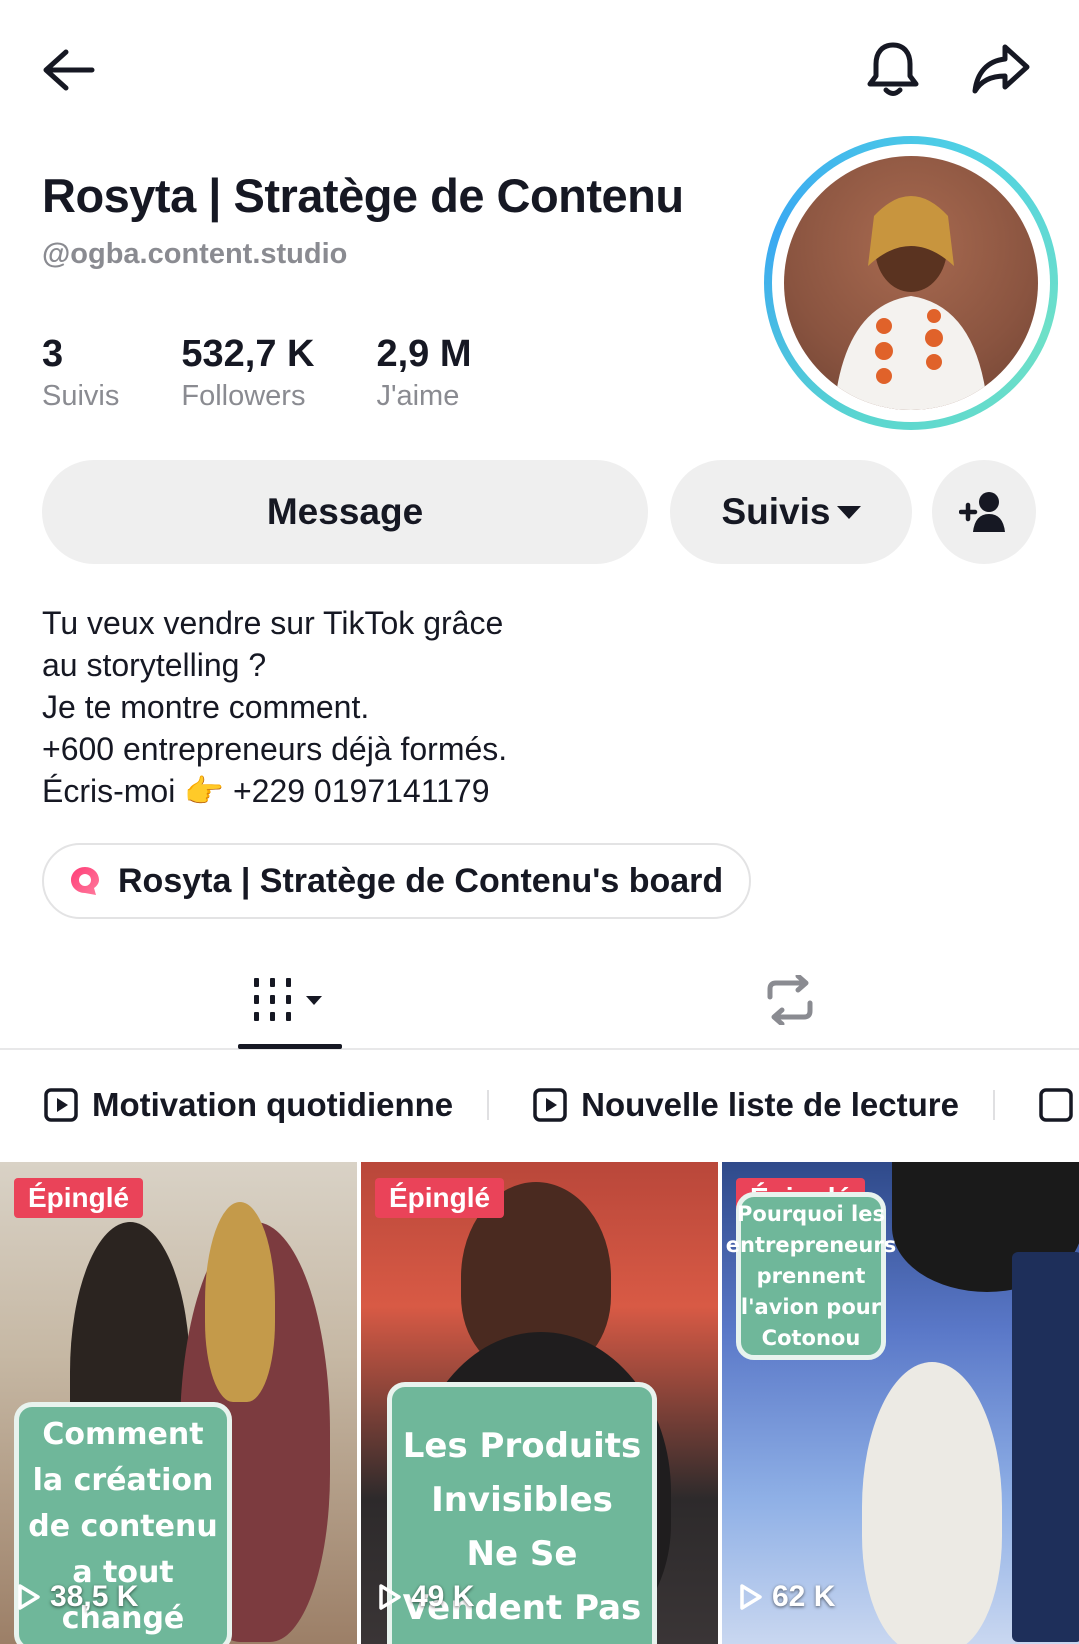  What do you see at coordinates (443, 1596) in the screenshot?
I see `view-count-label: 49 K` at bounding box center [443, 1596].